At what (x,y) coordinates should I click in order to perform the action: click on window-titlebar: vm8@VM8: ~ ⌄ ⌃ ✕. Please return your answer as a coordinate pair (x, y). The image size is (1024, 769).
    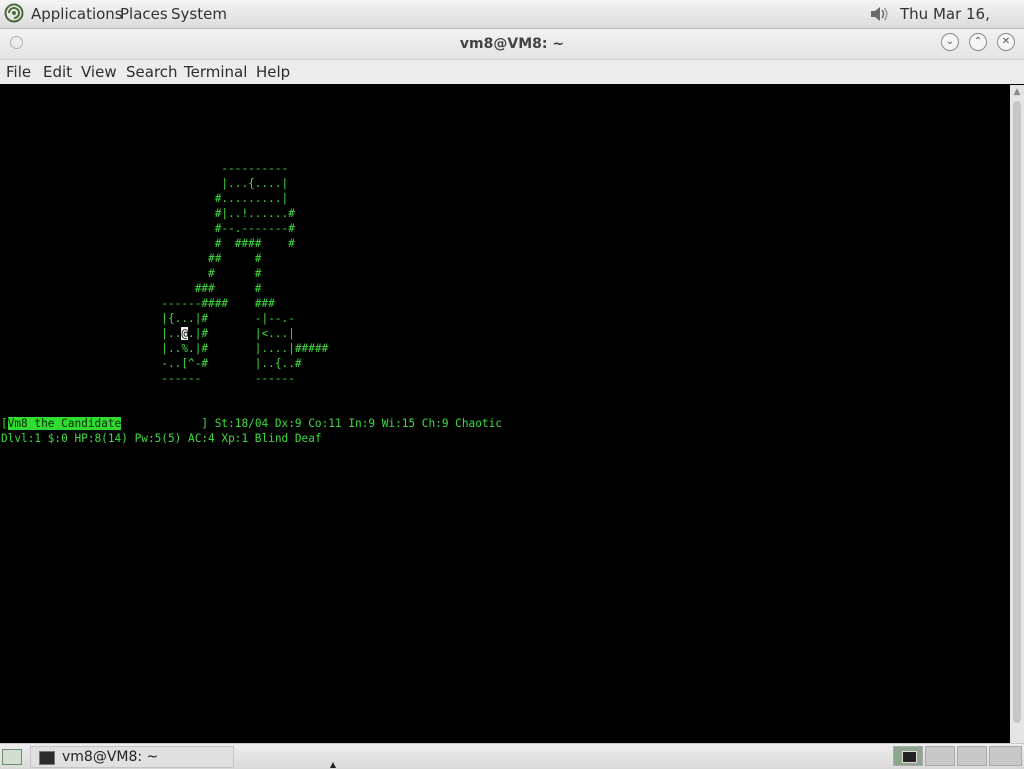
    Looking at the image, I should click on (512, 44).